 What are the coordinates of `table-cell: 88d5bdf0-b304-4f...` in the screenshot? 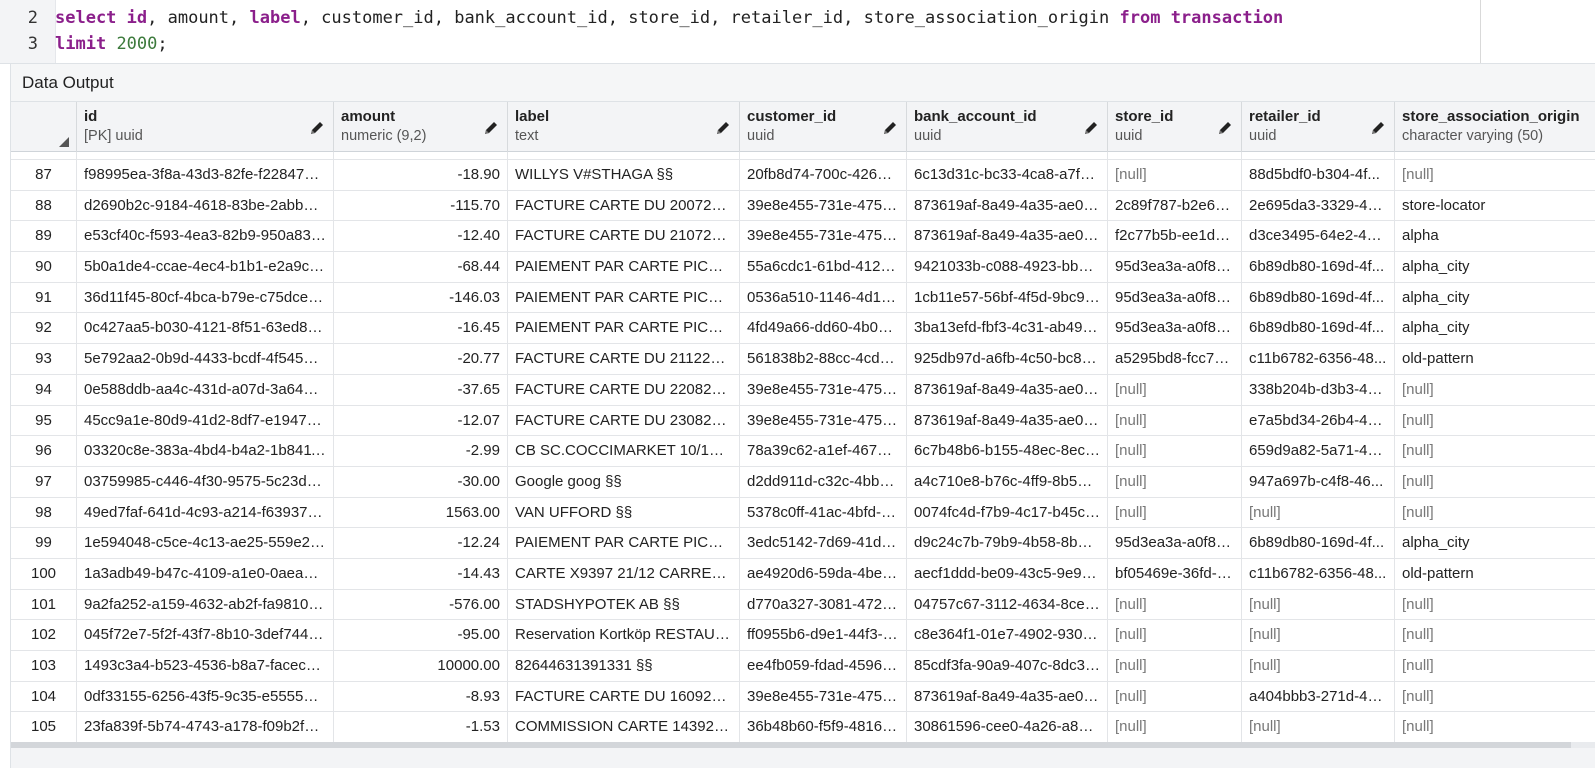 It's located at (1318, 175).